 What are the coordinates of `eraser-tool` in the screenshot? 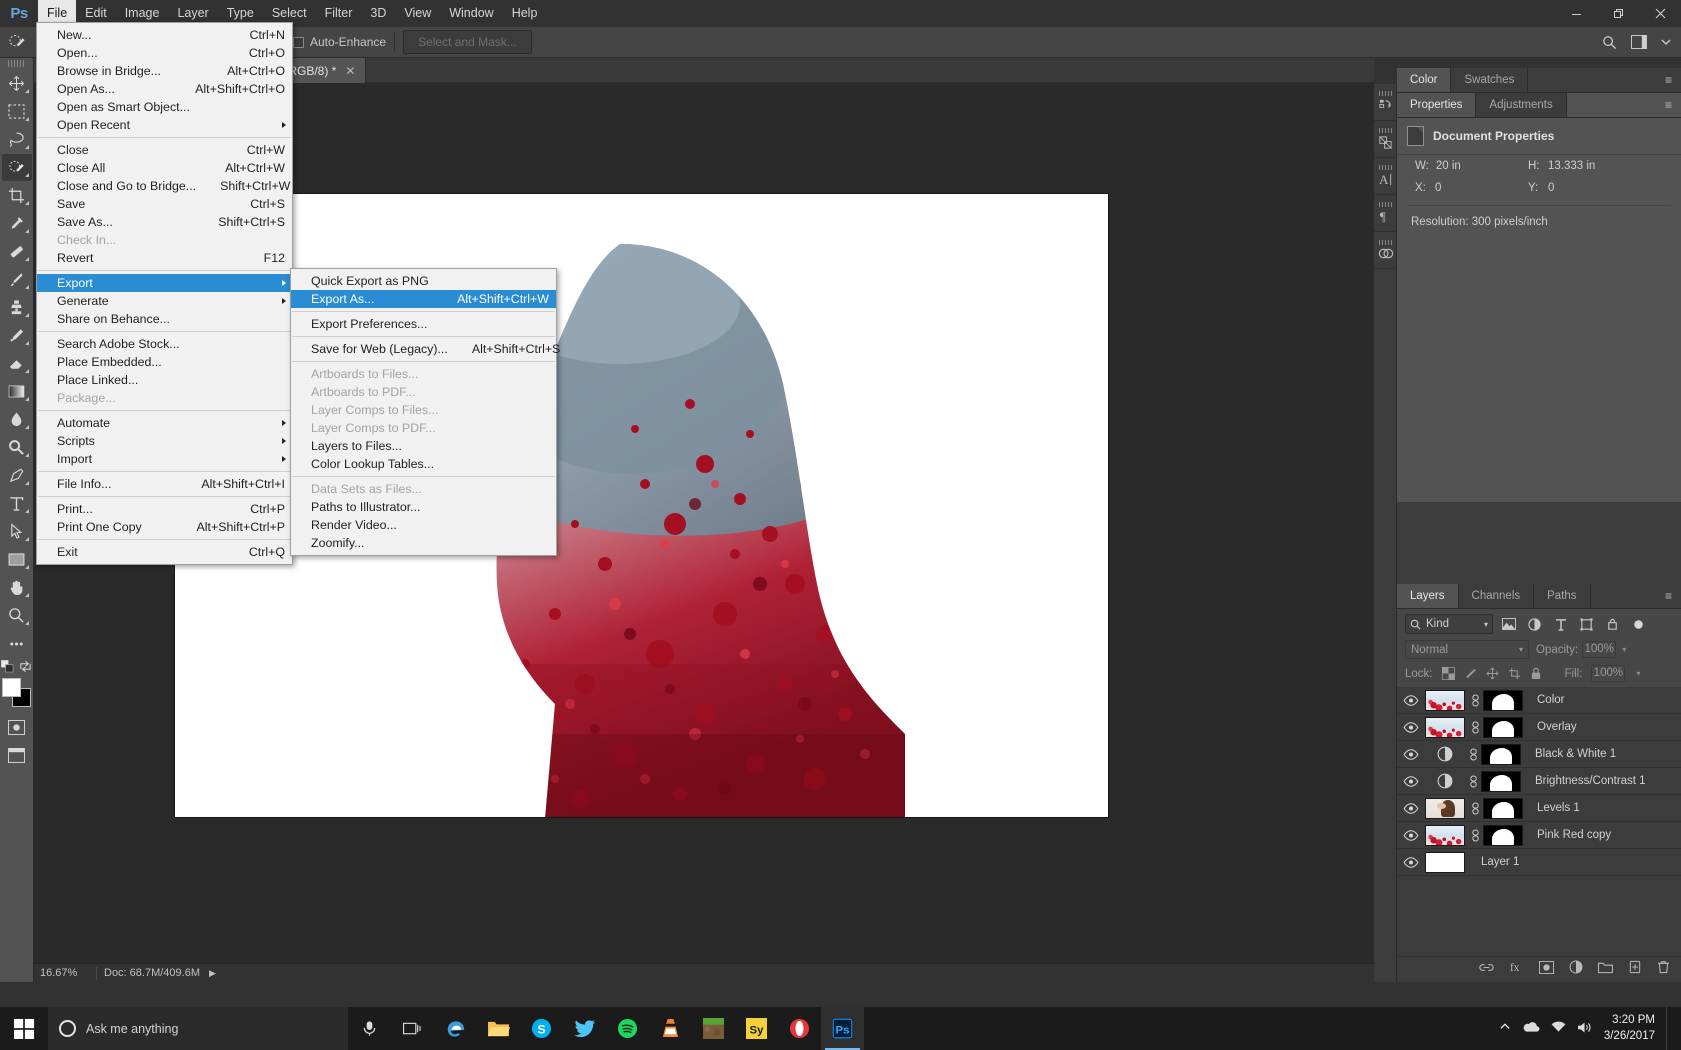 It's located at (17, 363).